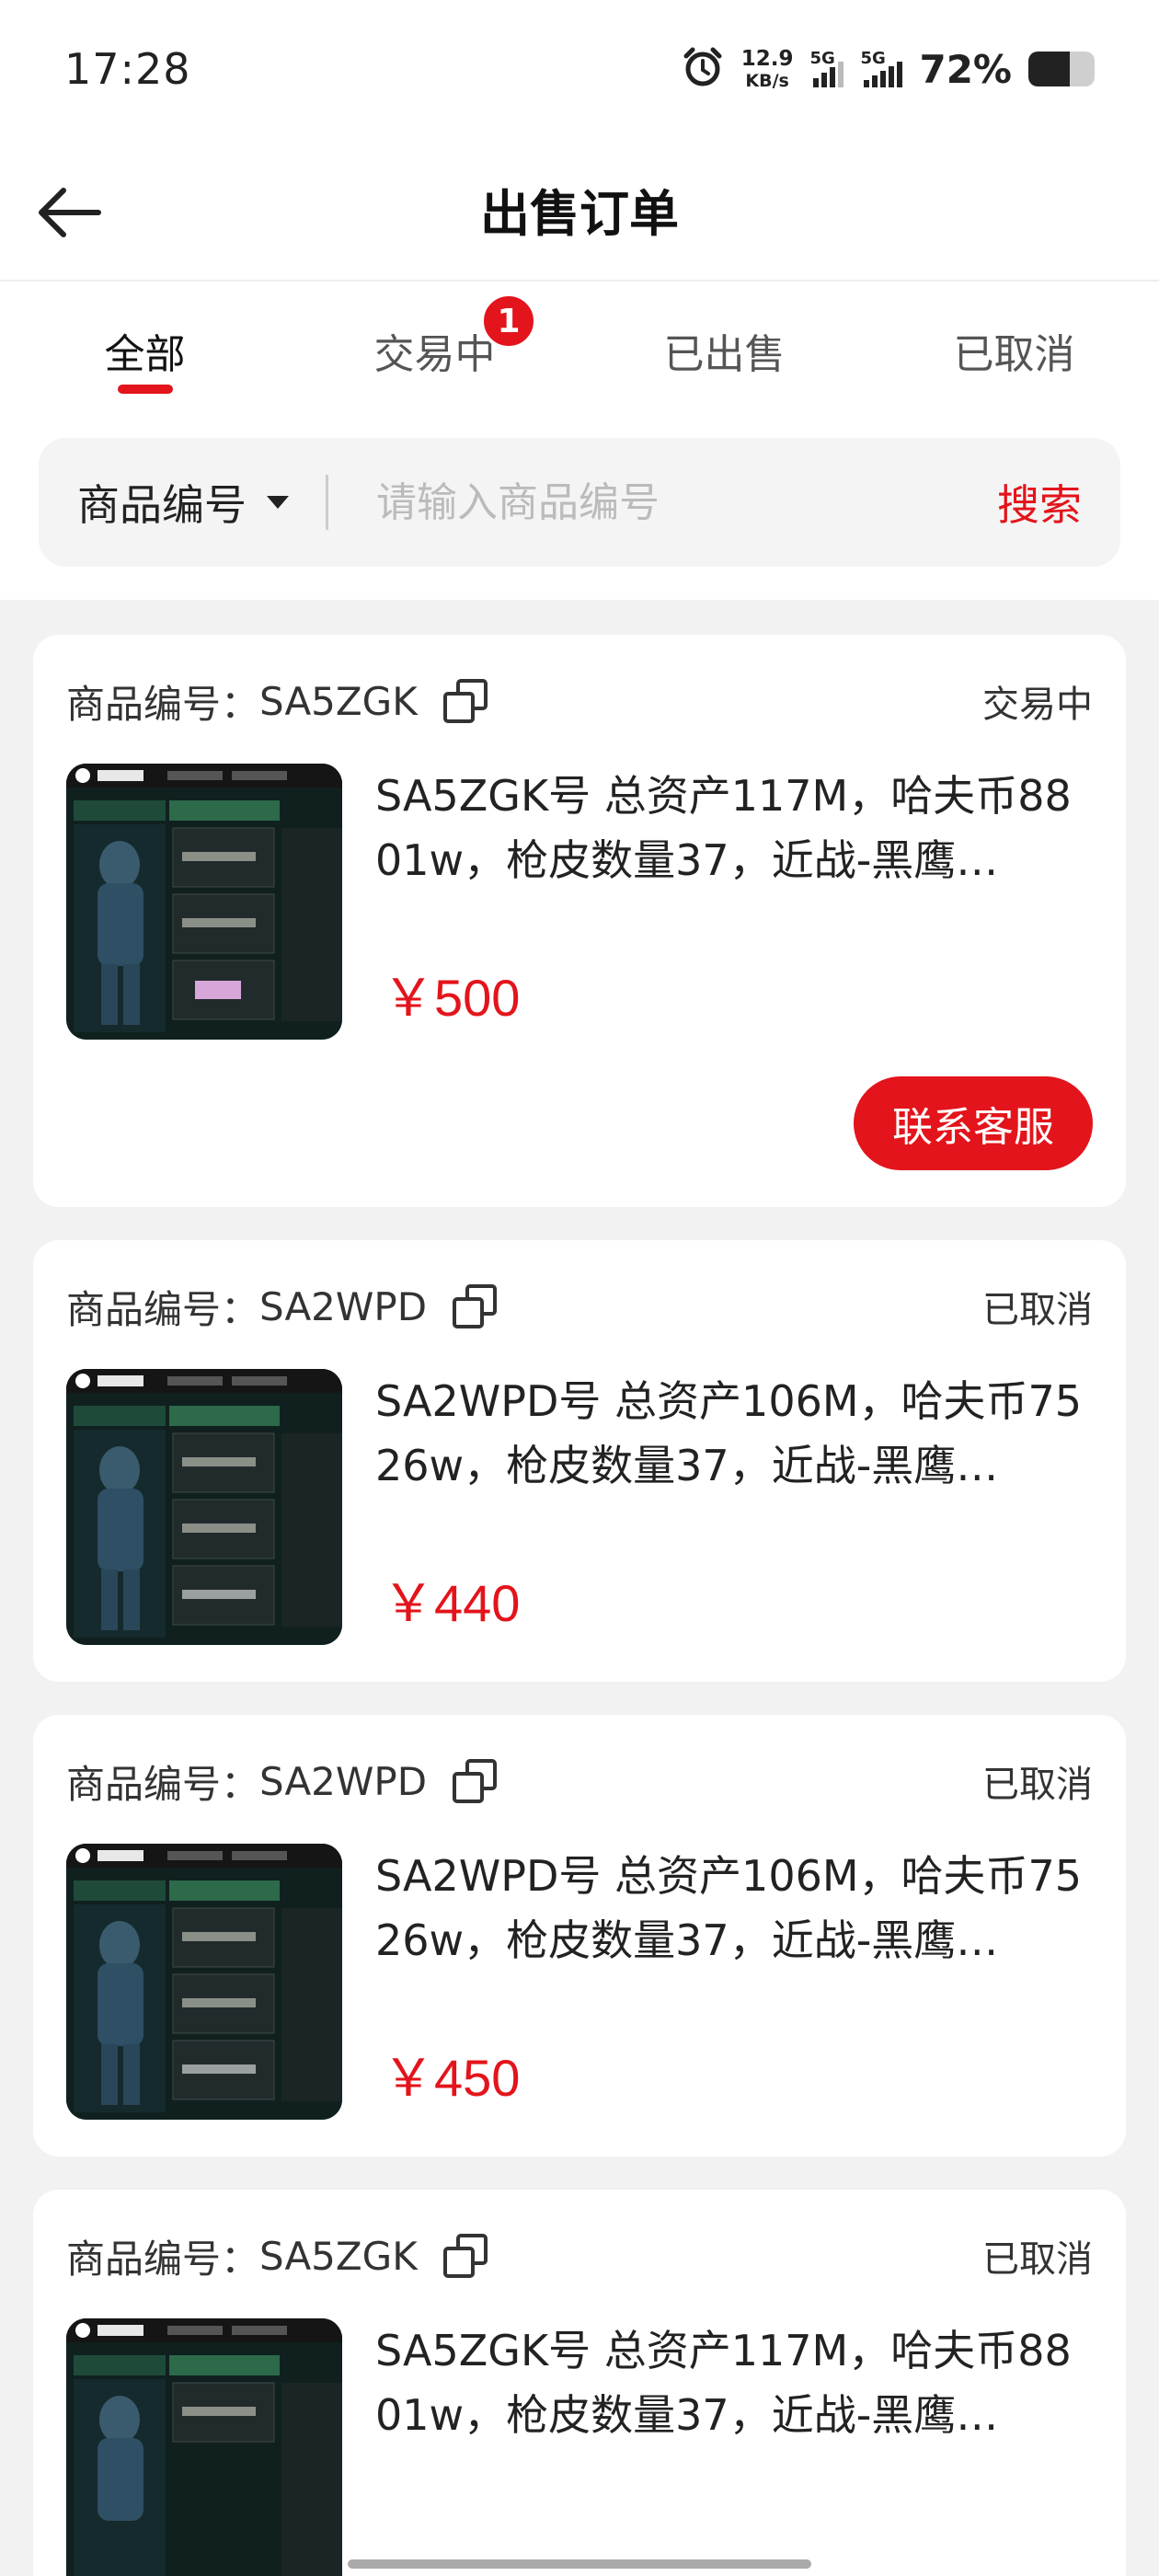  I want to click on tab-label: 已取消, so click(1014, 354).